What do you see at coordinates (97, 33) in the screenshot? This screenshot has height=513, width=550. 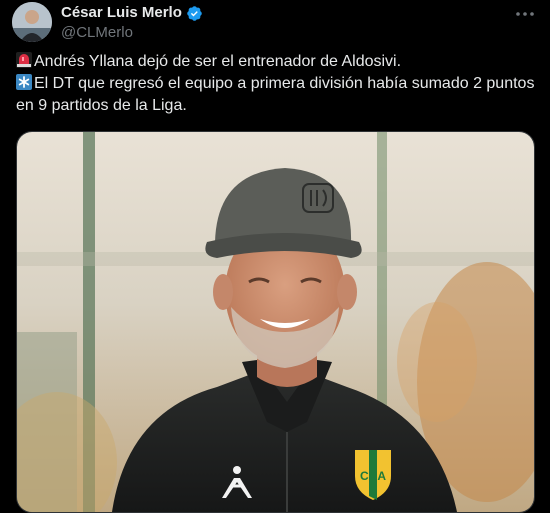 I see `author-handle: @CLMerlo` at bounding box center [97, 33].